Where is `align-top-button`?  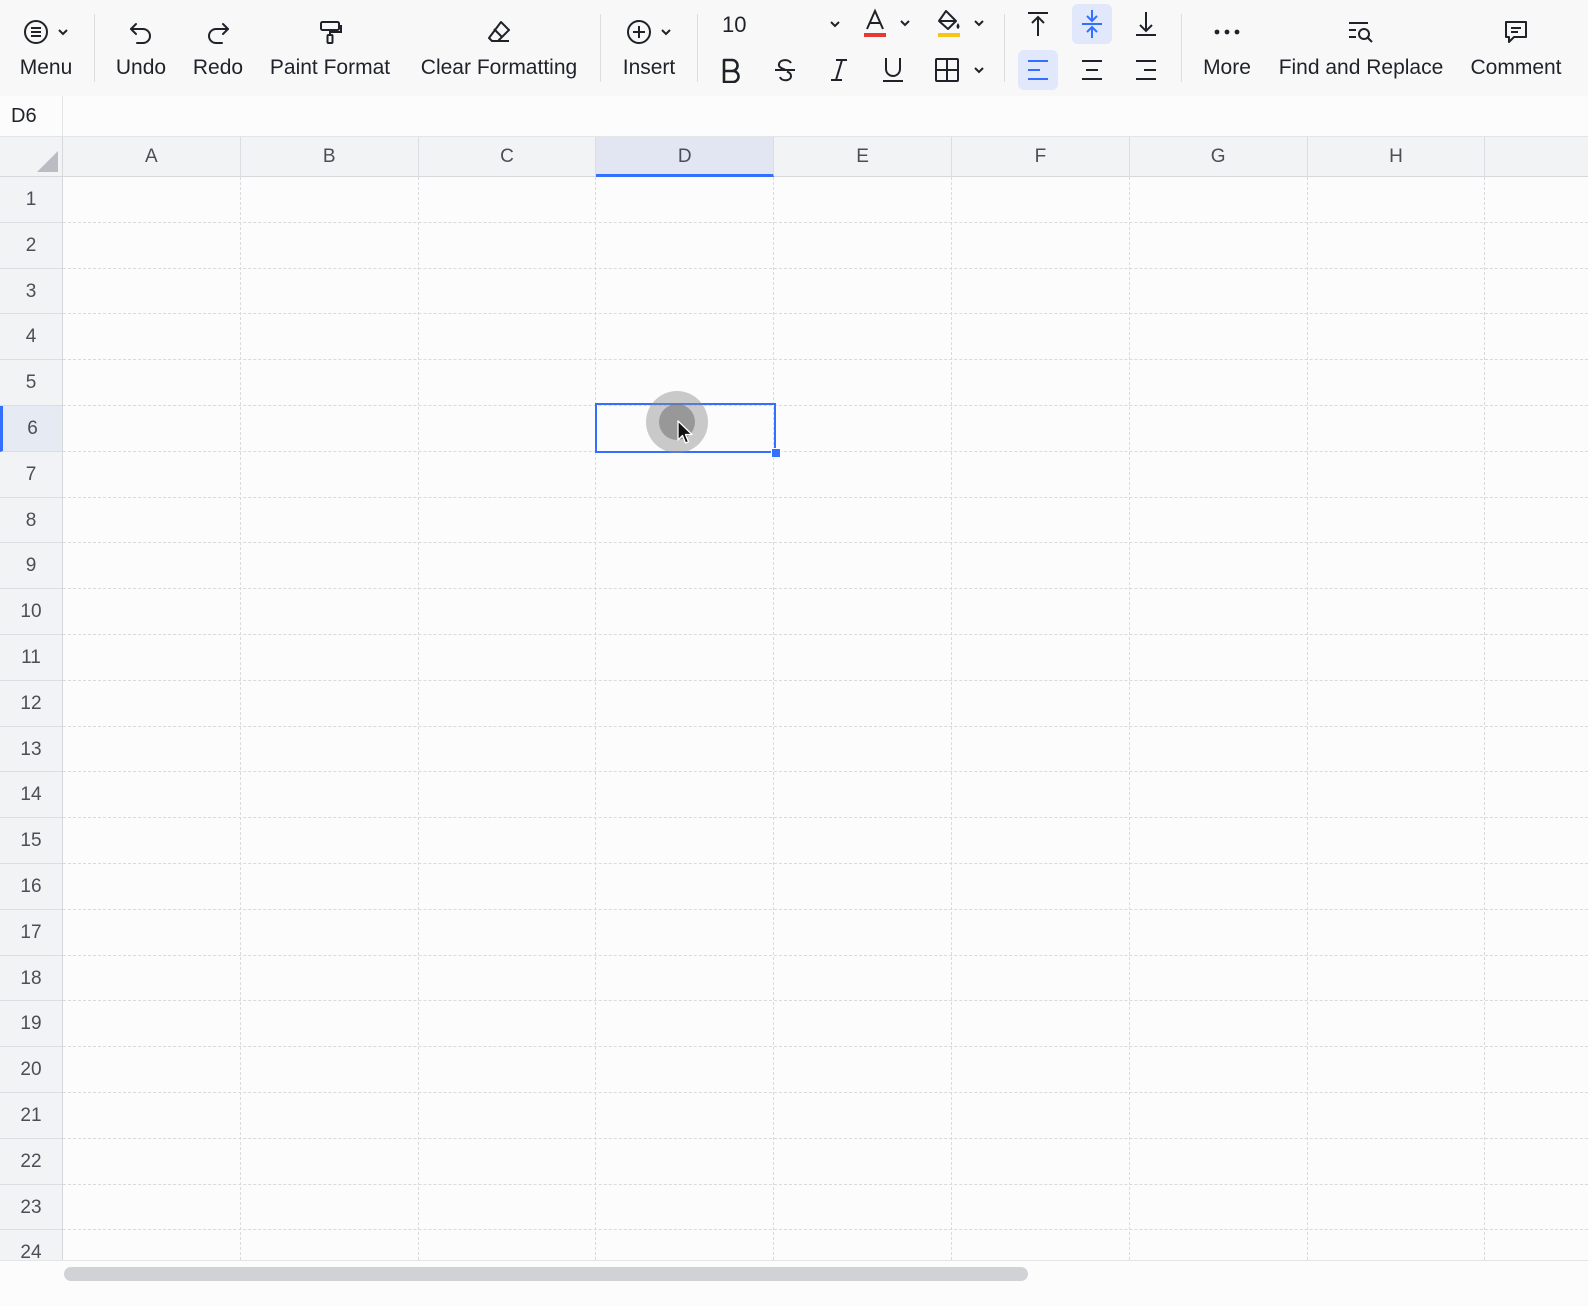 align-top-button is located at coordinates (1038, 24).